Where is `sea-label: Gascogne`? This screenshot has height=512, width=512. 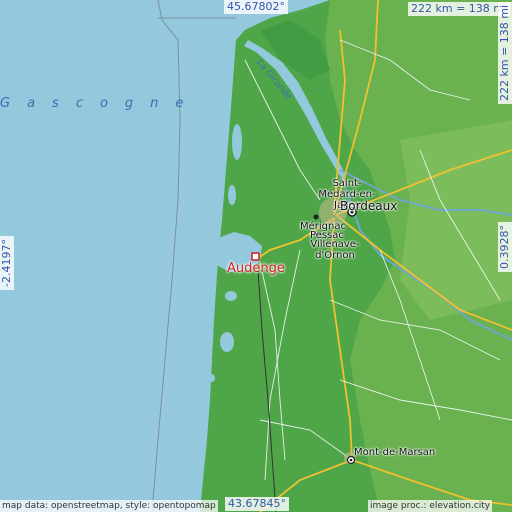
sea-label: Gascogne is located at coordinates (100, 103).